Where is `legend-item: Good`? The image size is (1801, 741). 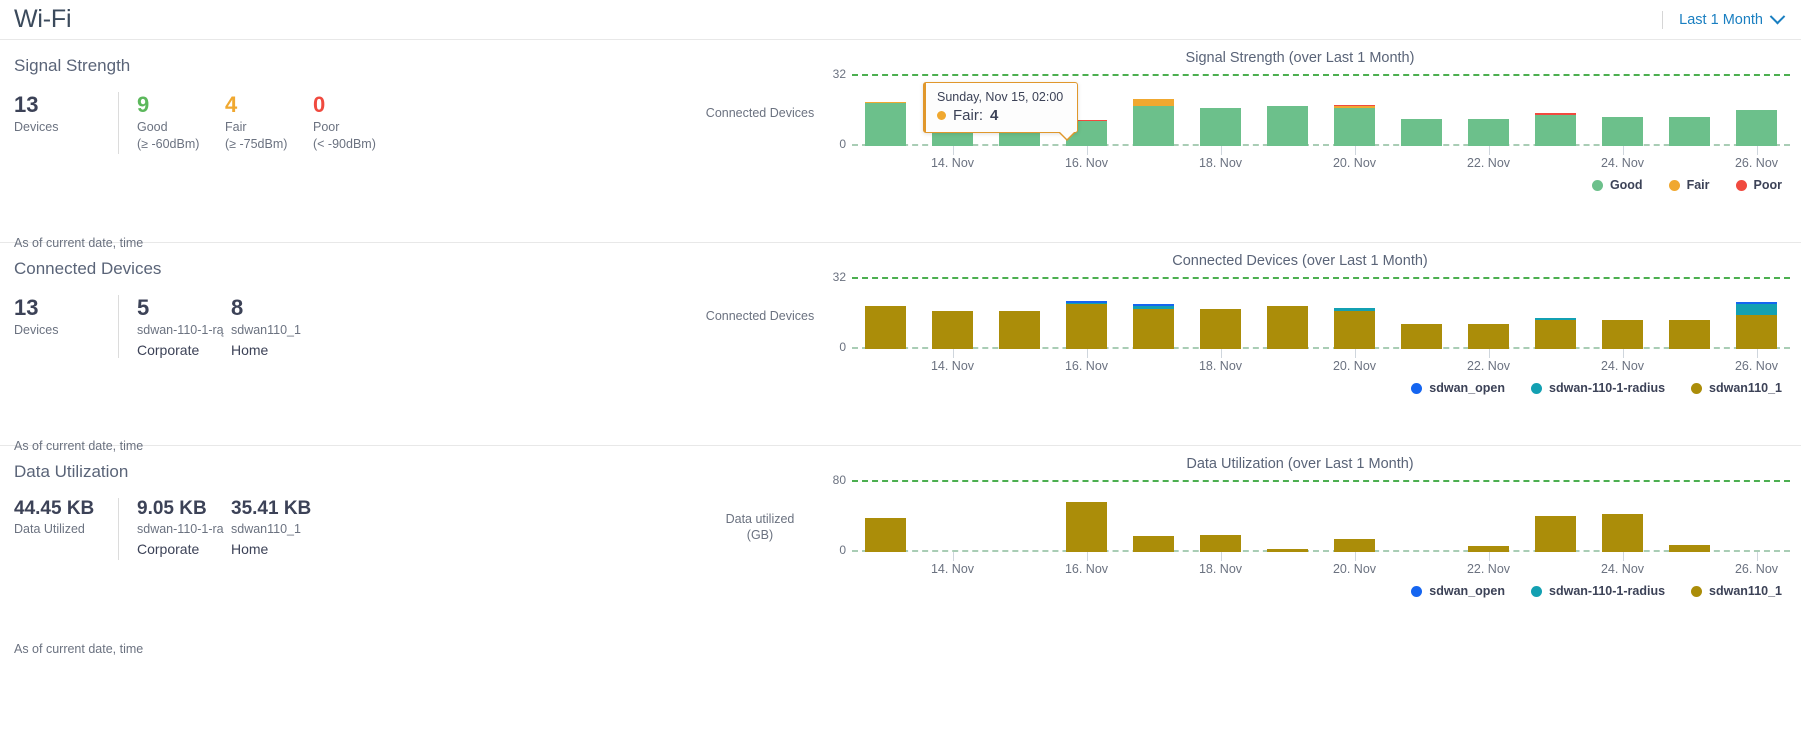 legend-item: Good is located at coordinates (1617, 185).